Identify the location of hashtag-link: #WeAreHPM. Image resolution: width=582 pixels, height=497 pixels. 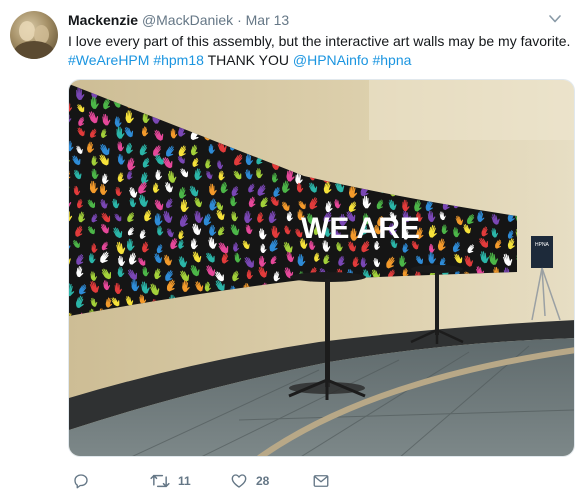
(108, 60).